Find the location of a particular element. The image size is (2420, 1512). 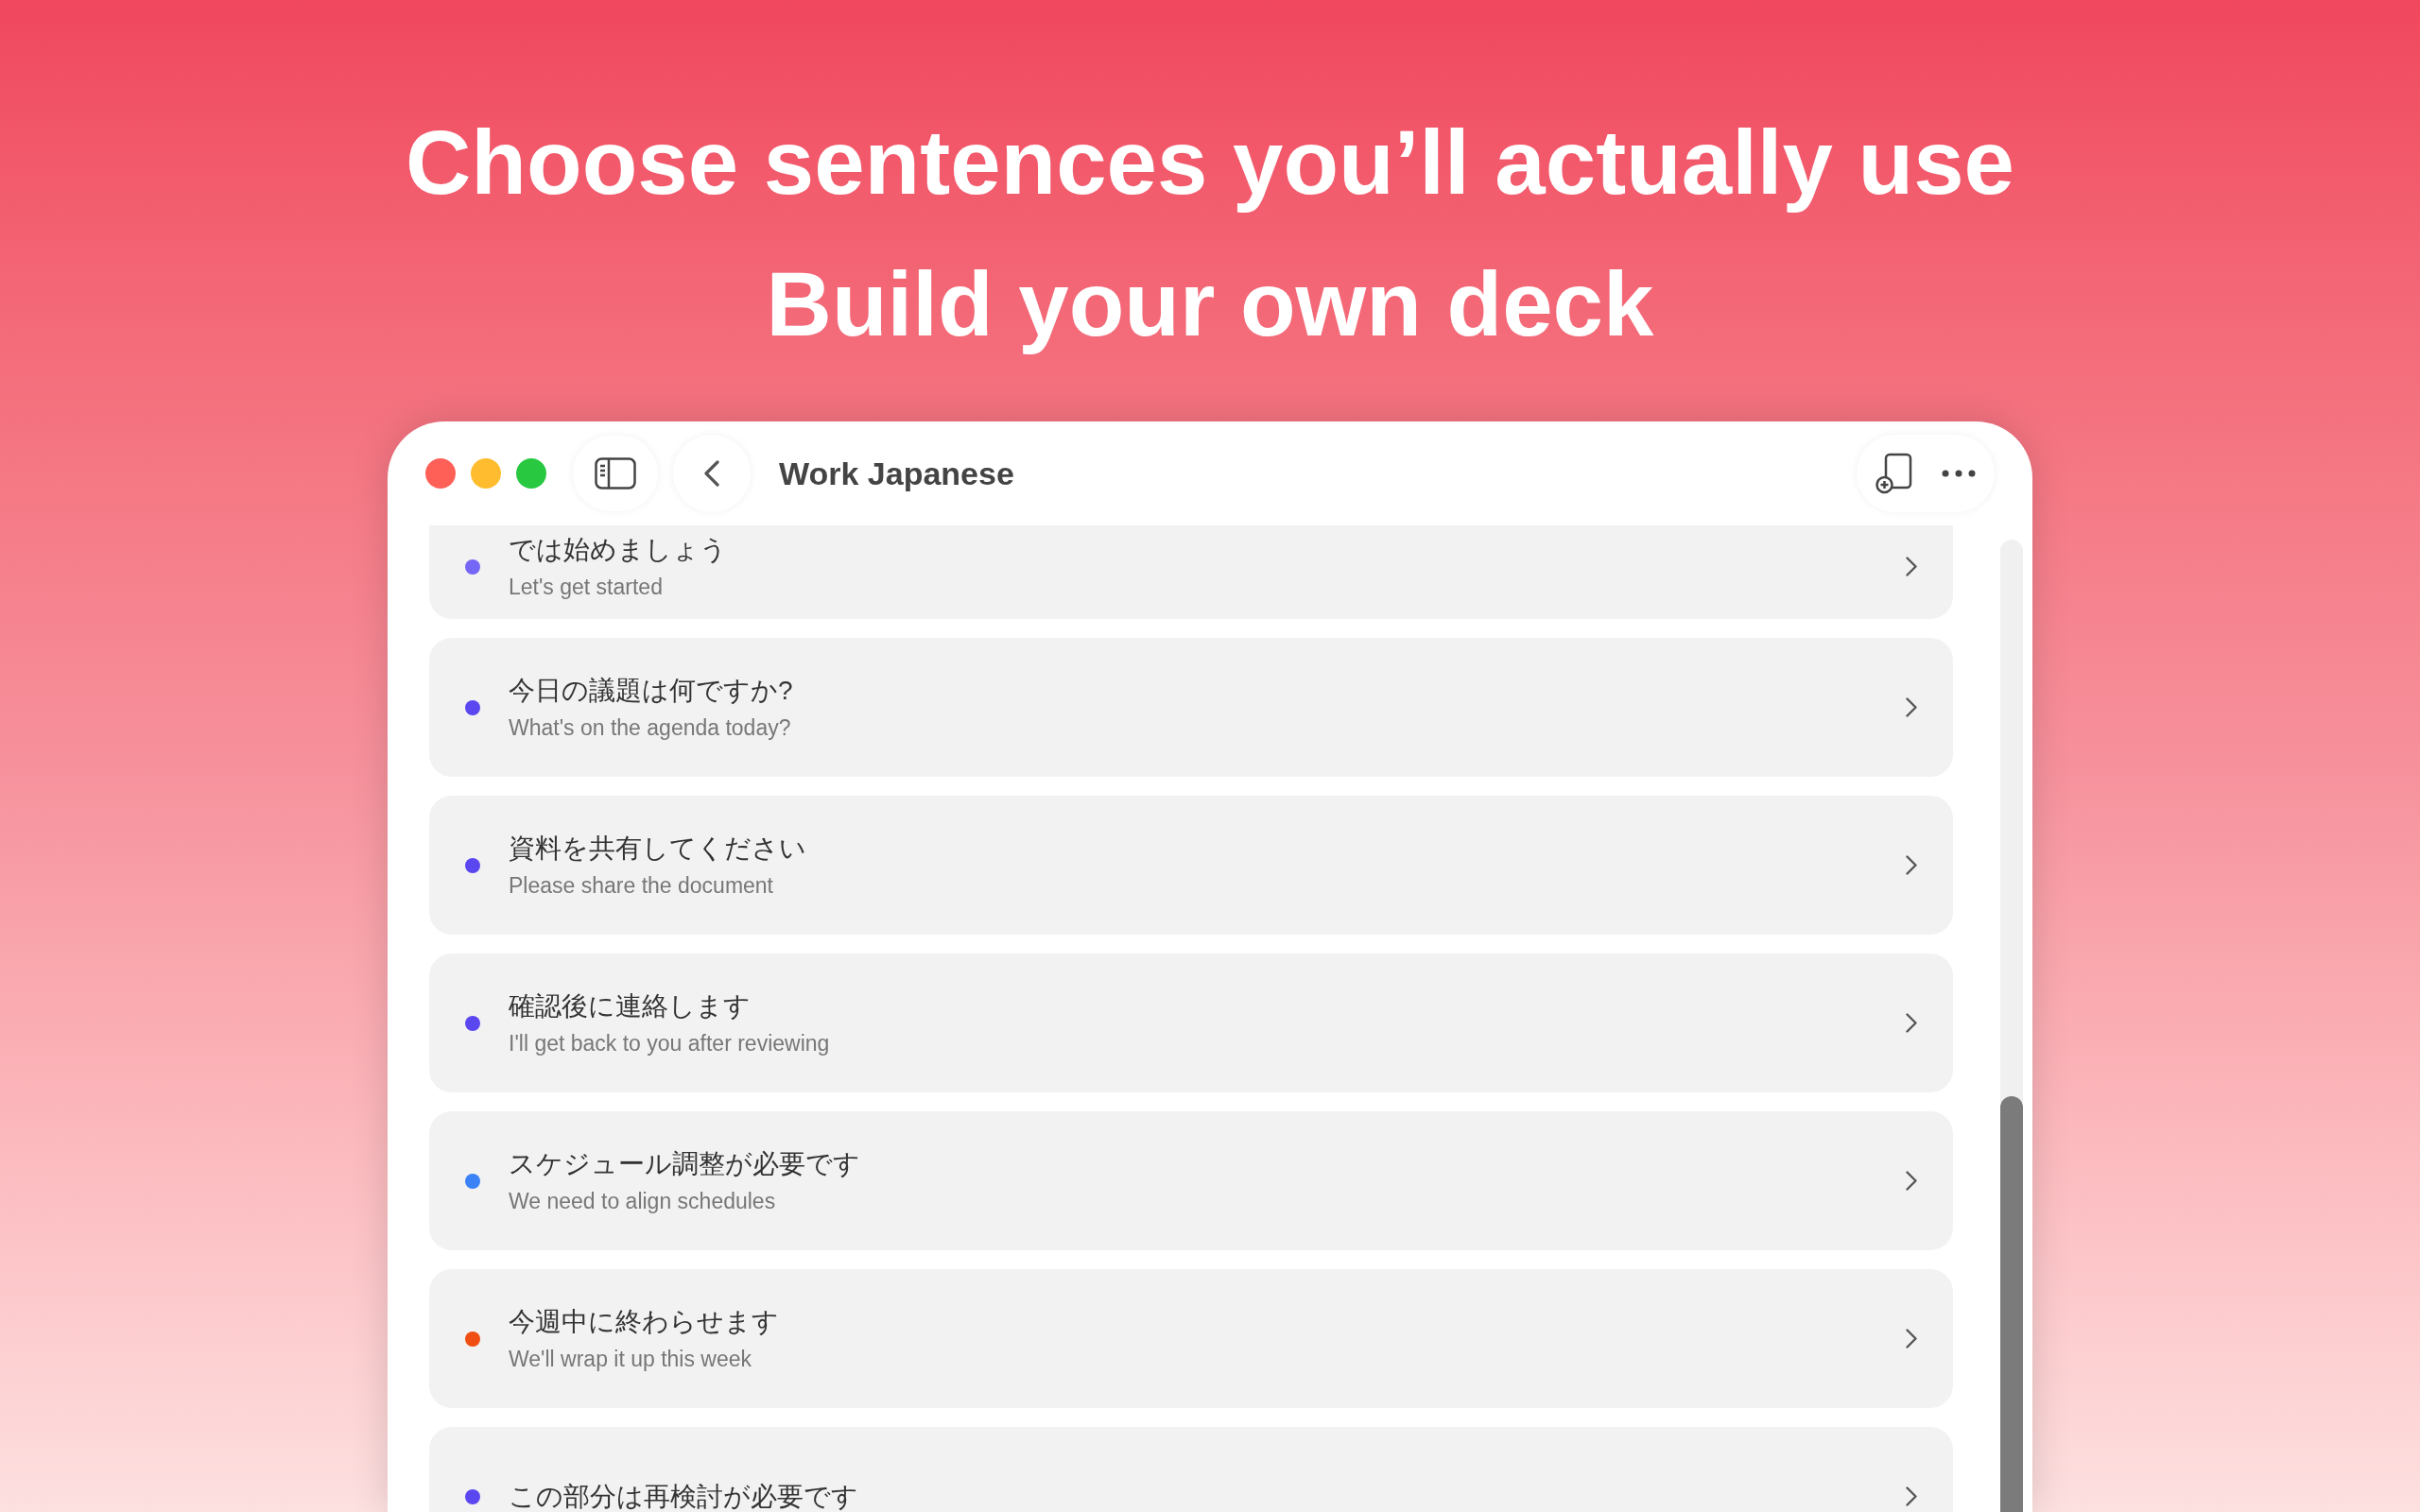

back-icon is located at coordinates (711, 473).